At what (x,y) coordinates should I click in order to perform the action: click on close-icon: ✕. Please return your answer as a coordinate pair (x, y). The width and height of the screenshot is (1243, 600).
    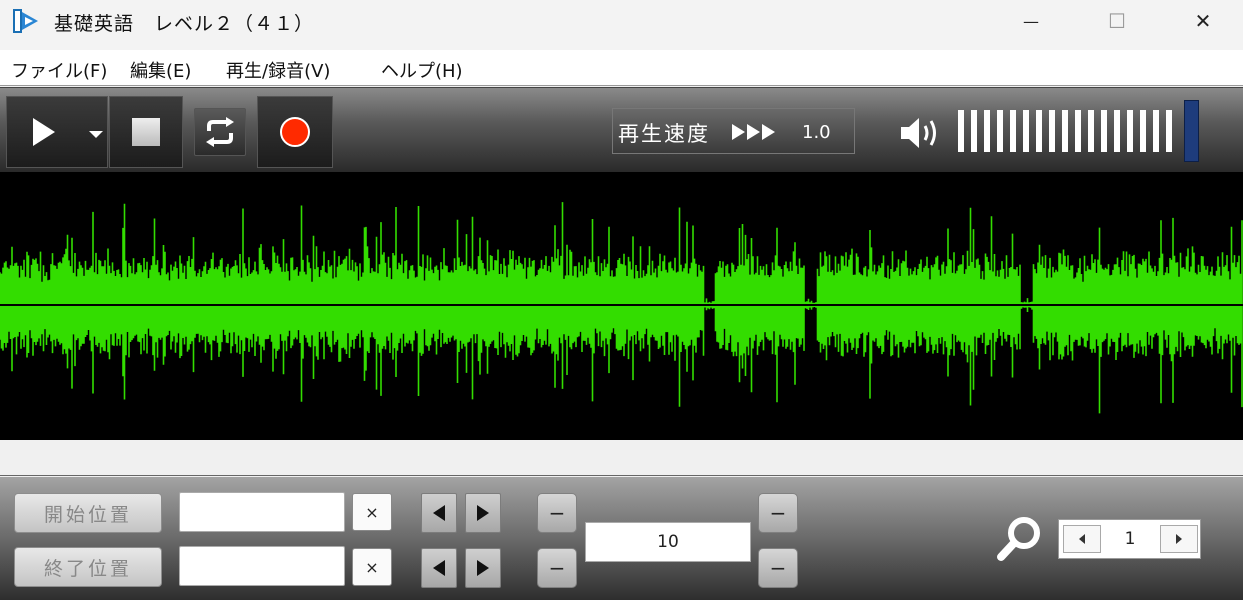
    Looking at the image, I should click on (1203, 21).